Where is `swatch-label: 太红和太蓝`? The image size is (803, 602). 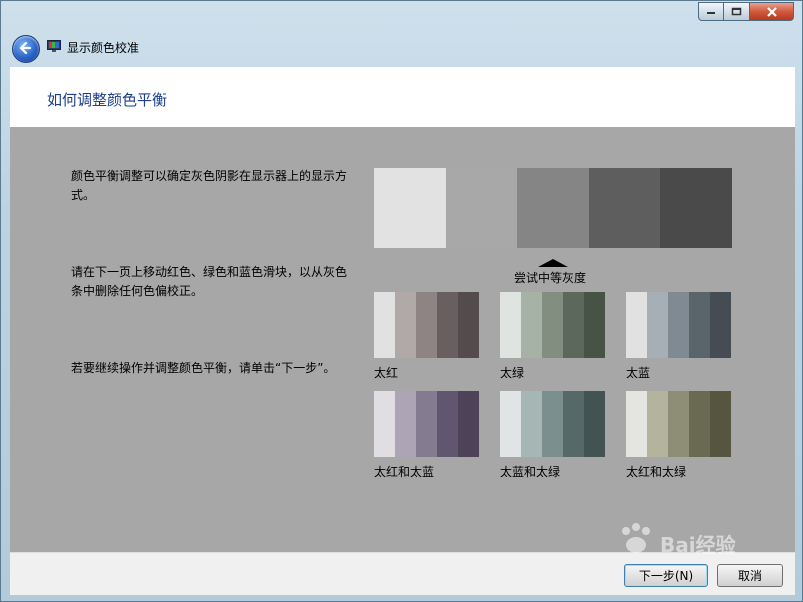
swatch-label: 太红和太蓝 is located at coordinates (404, 472).